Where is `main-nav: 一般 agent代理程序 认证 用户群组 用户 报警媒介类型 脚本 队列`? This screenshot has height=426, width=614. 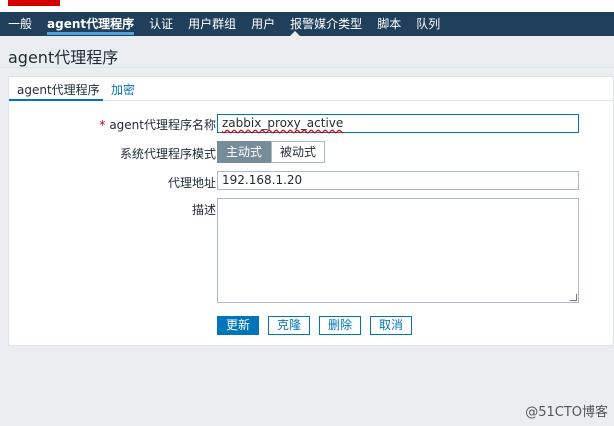
main-nav: 一般 agent代理程序 认证 用户群组 用户 报警媒介类型 脚本 队列 is located at coordinates (307, 24).